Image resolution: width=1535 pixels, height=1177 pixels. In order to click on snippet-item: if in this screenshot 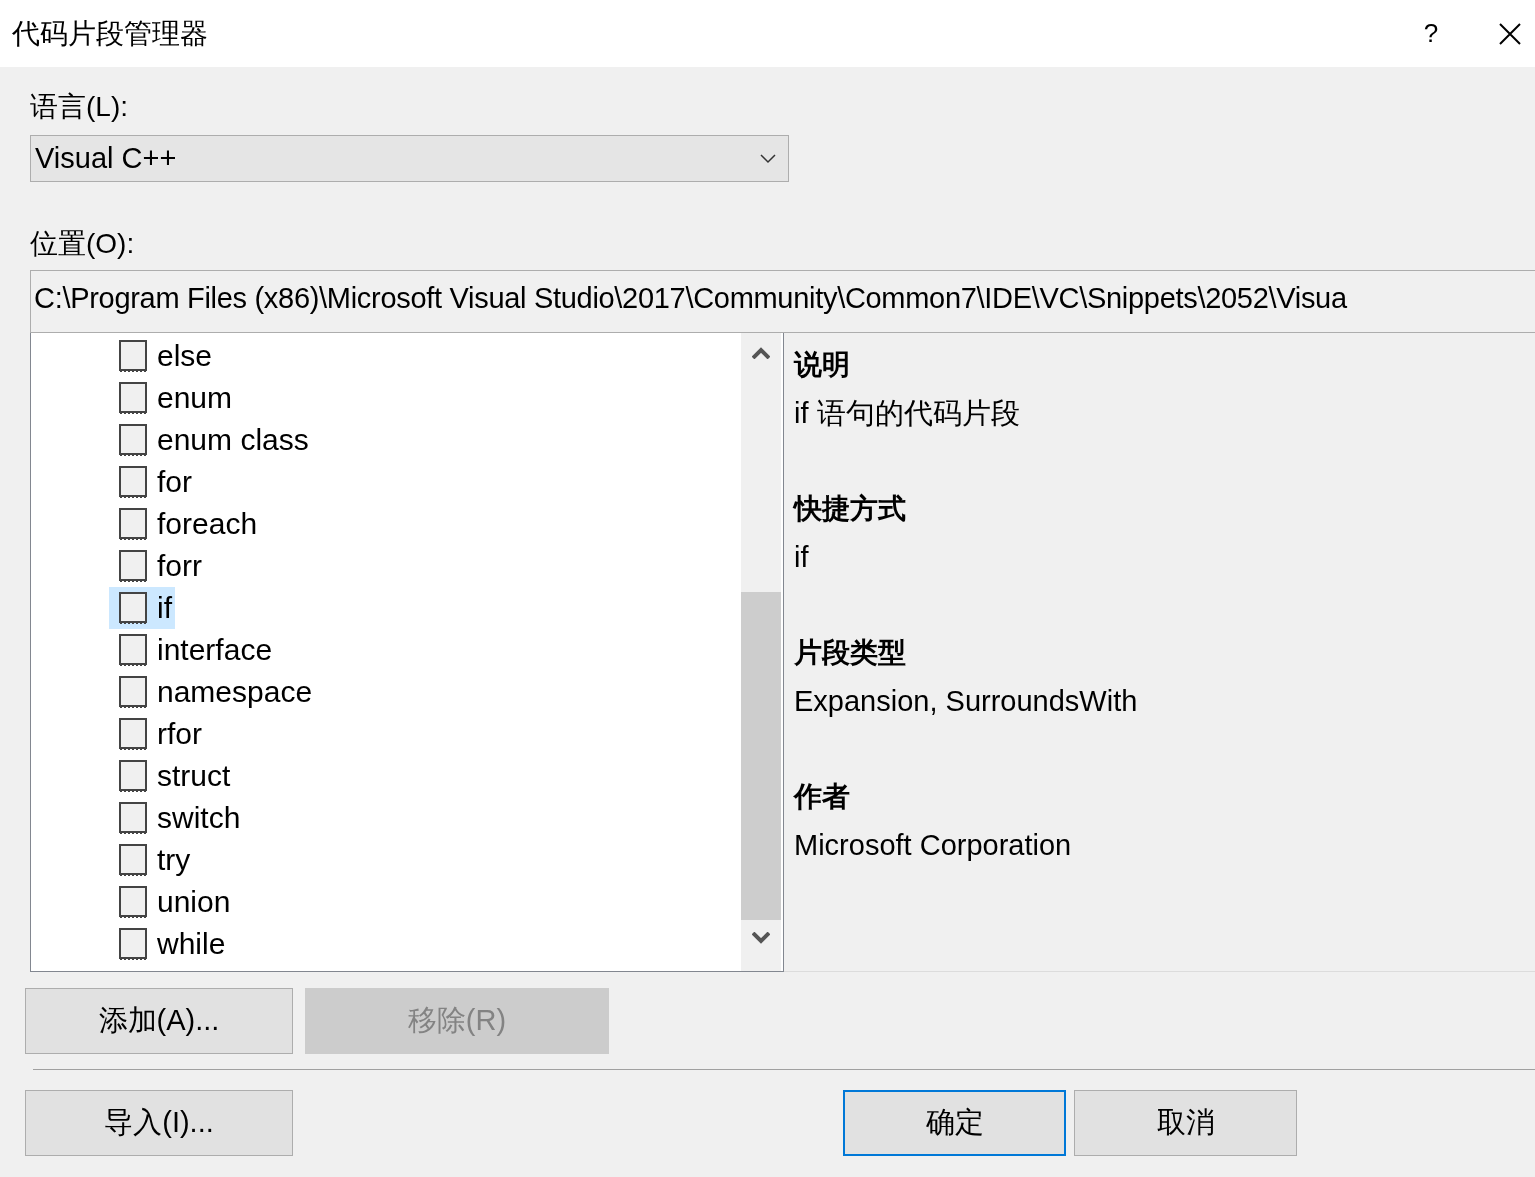, I will do `click(142, 608)`.